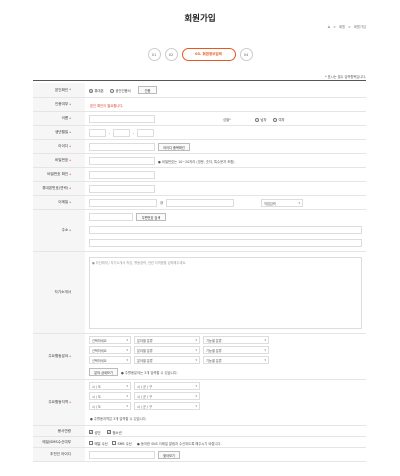 The image size is (400, 476). Describe the element at coordinates (63, 146) in the screenshot. I see `label-id: 아이디` at that location.